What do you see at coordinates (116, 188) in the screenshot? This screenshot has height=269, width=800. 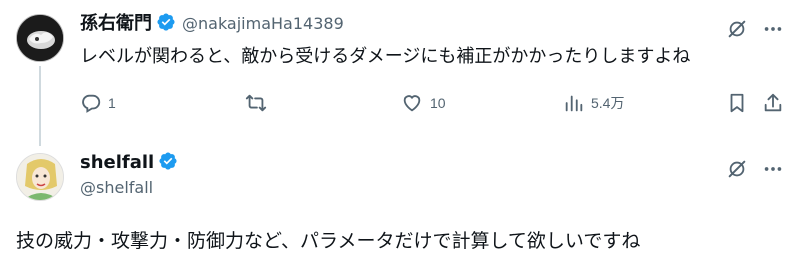 I see `handle: @shelfall` at bounding box center [116, 188].